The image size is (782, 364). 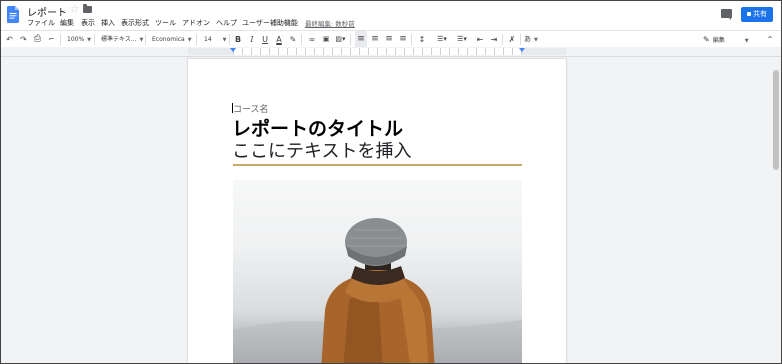 I want to click on menu-view: 表示, so click(x=88, y=23).